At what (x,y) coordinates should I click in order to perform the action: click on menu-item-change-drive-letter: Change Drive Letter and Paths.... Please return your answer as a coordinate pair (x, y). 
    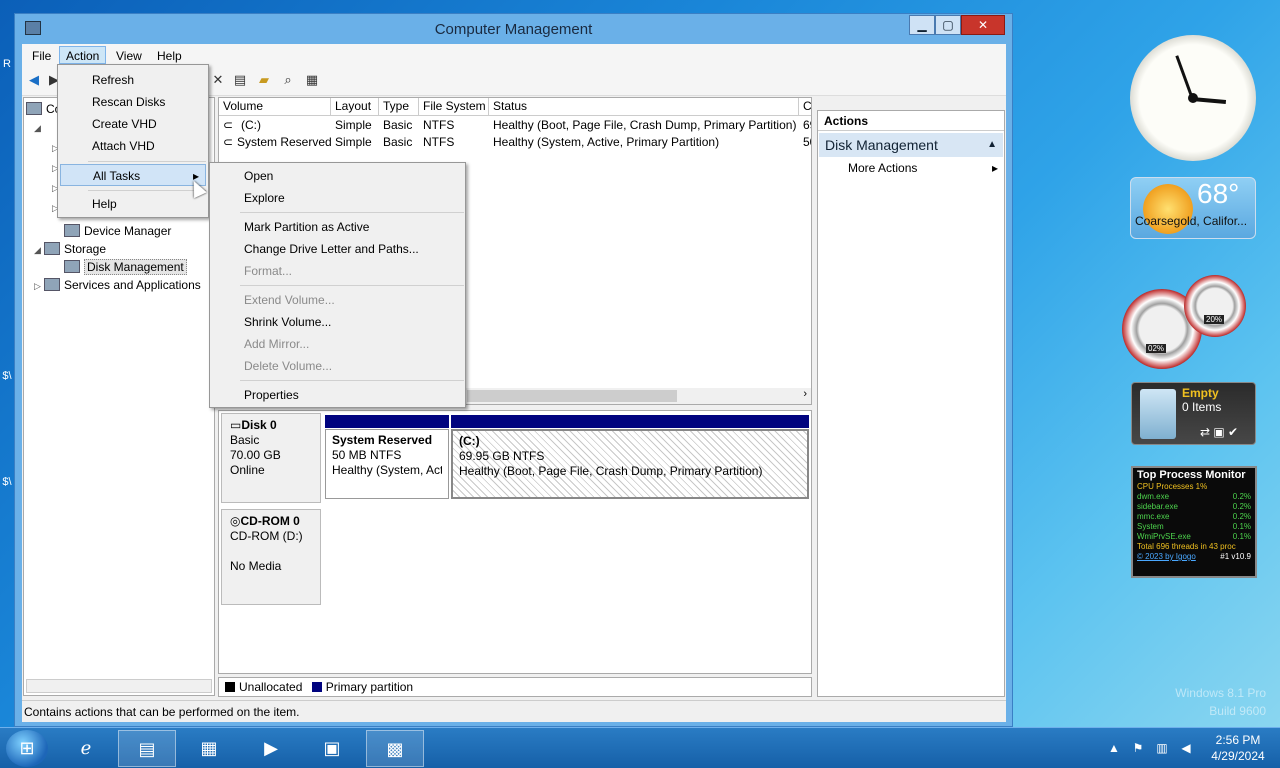
    Looking at the image, I should click on (337, 249).